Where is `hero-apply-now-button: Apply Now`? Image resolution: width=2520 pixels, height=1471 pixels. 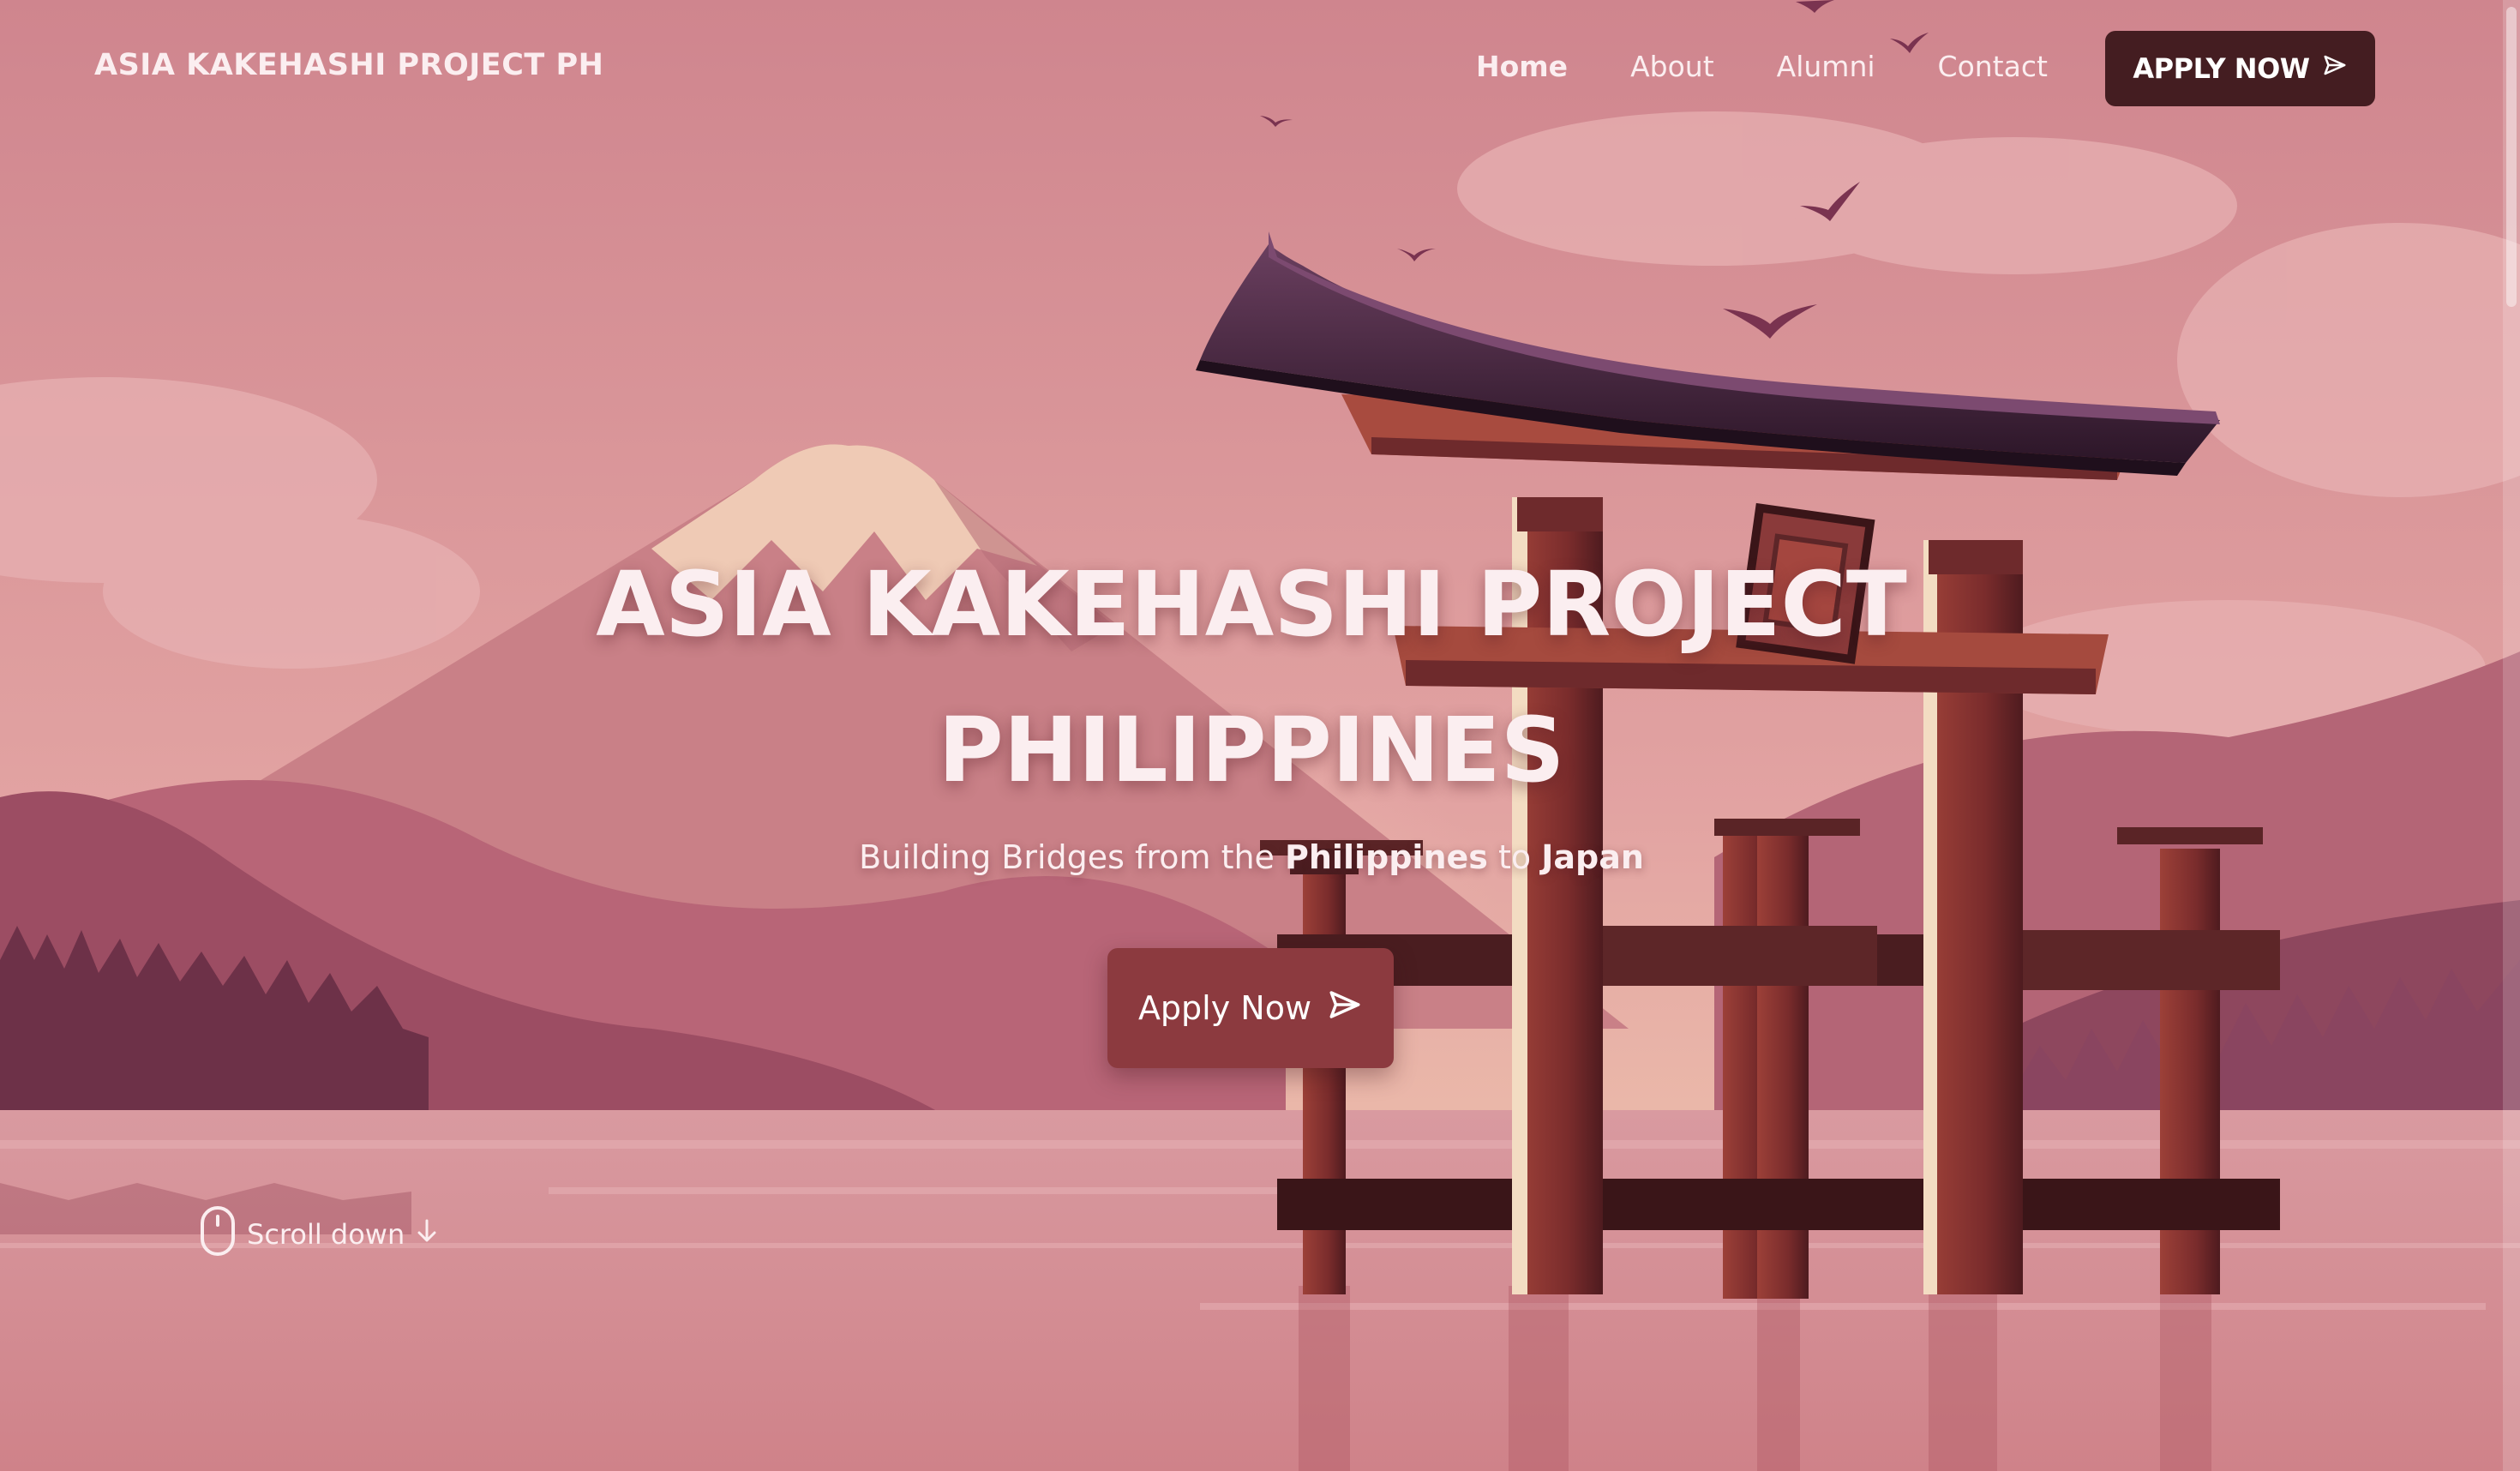 hero-apply-now-button: Apply Now is located at coordinates (1250, 1008).